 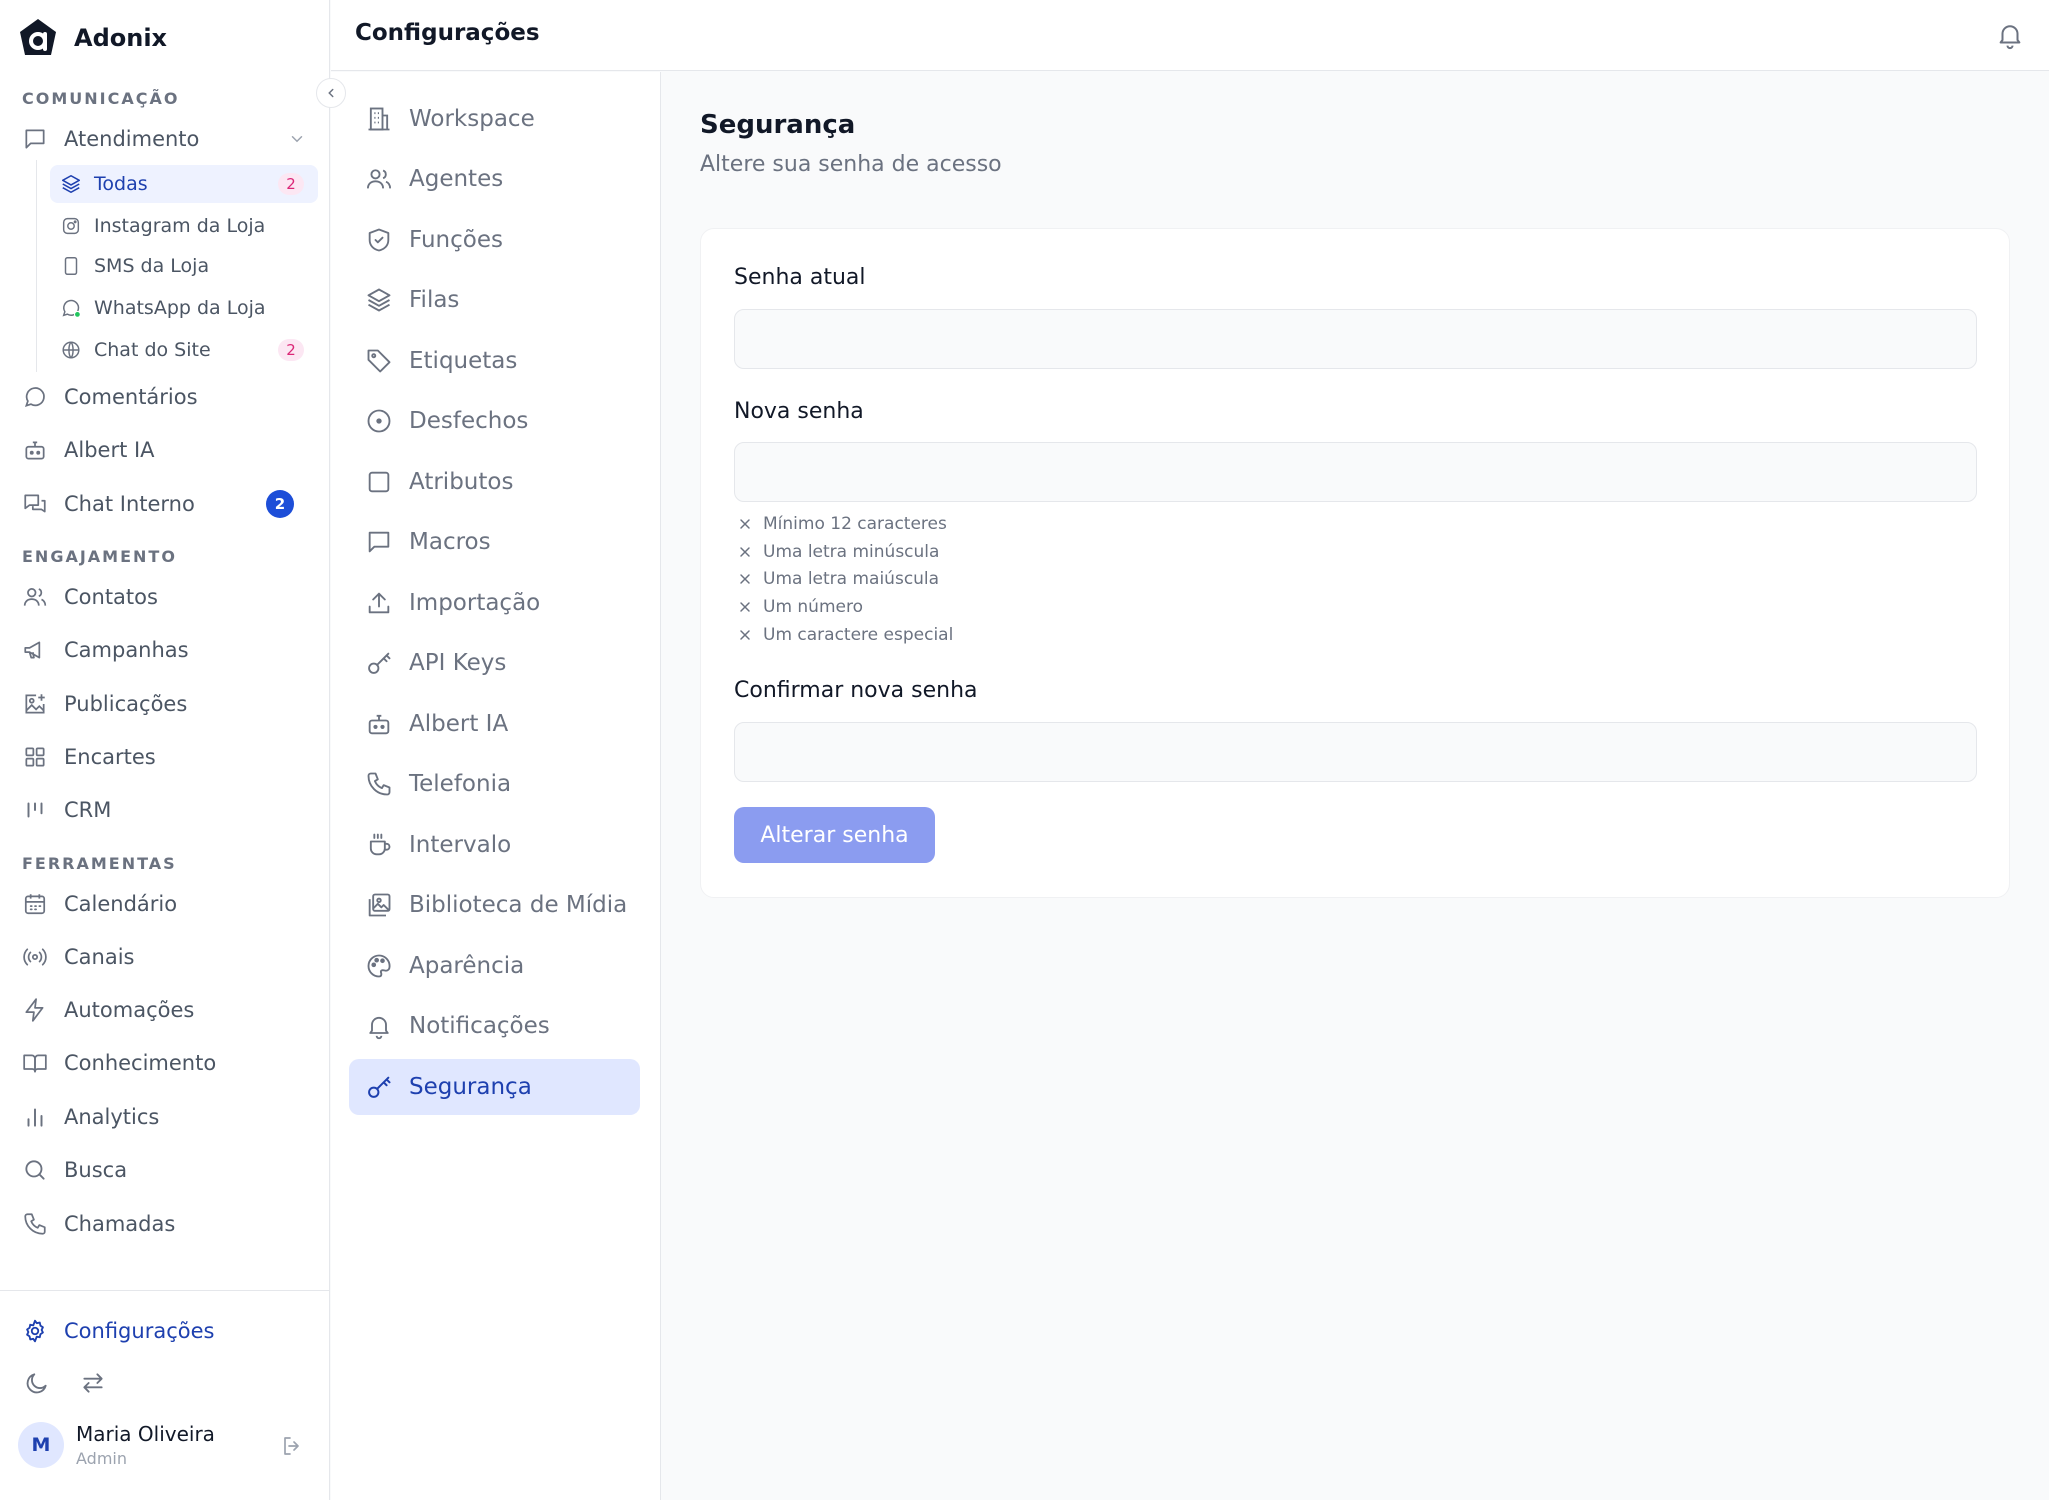 I want to click on sidebar-item-label: Publicações, so click(x=126, y=704).